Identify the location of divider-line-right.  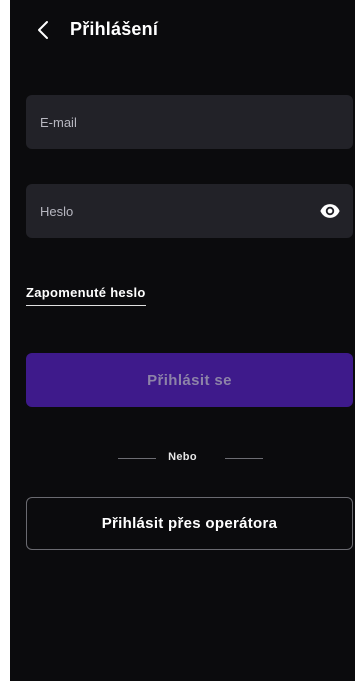
(244, 458).